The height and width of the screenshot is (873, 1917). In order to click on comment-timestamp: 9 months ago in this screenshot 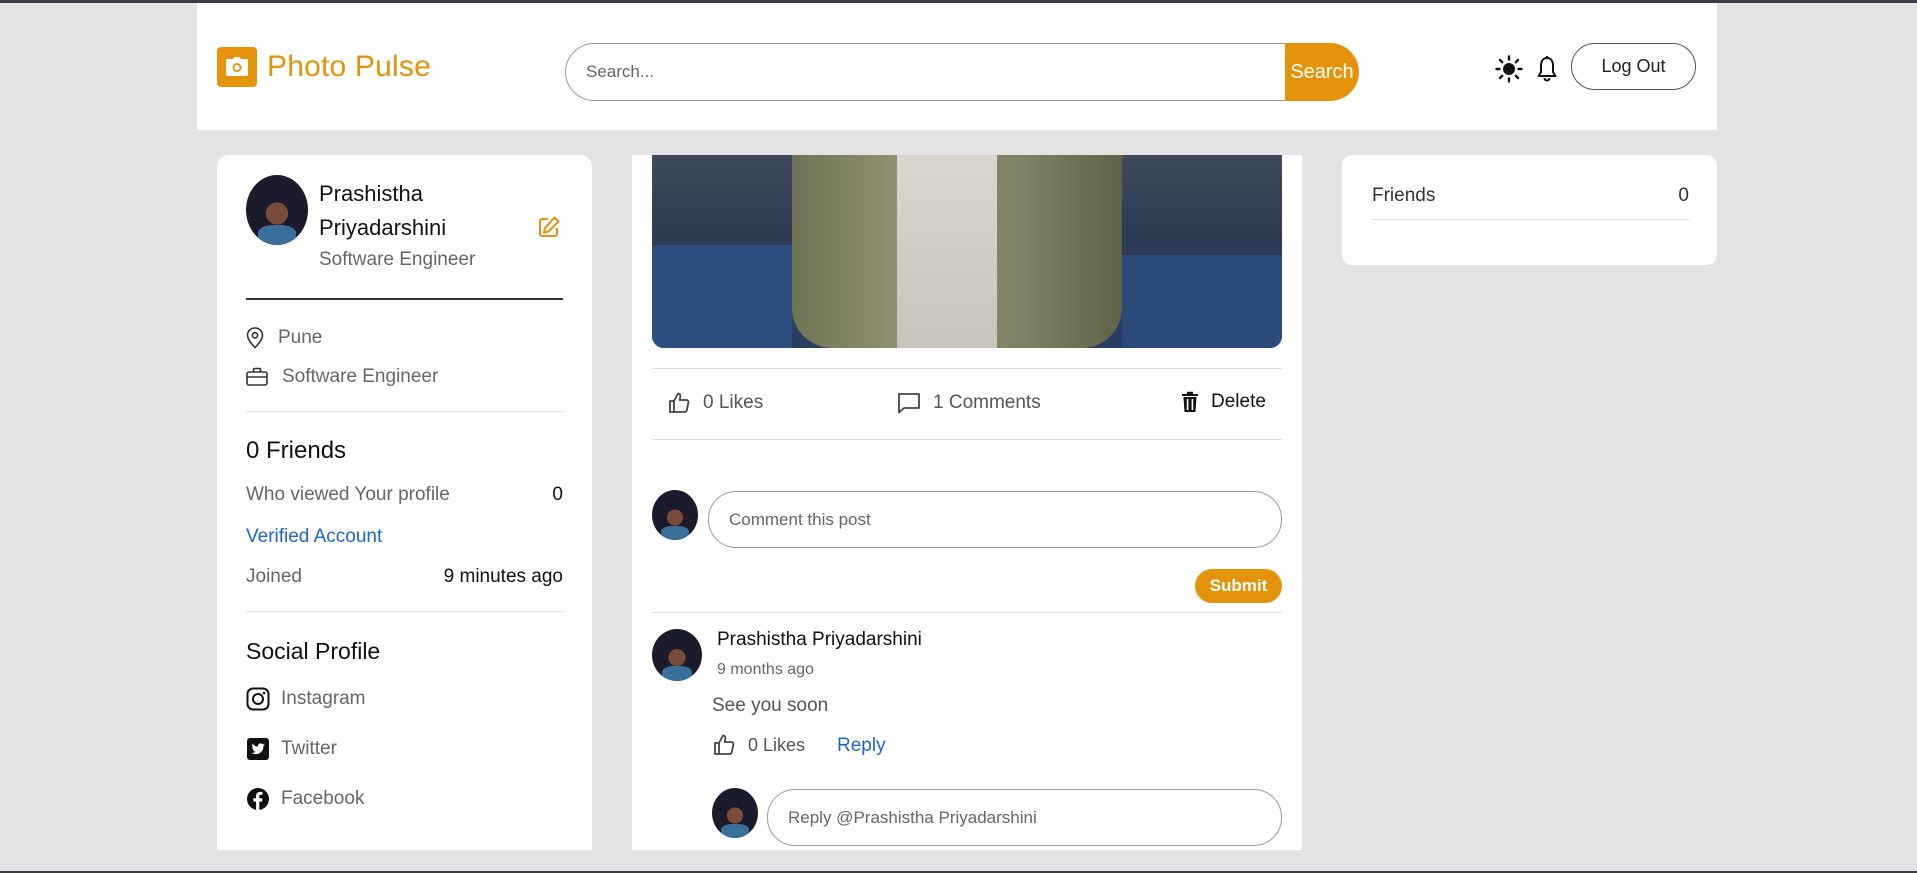, I will do `click(765, 669)`.